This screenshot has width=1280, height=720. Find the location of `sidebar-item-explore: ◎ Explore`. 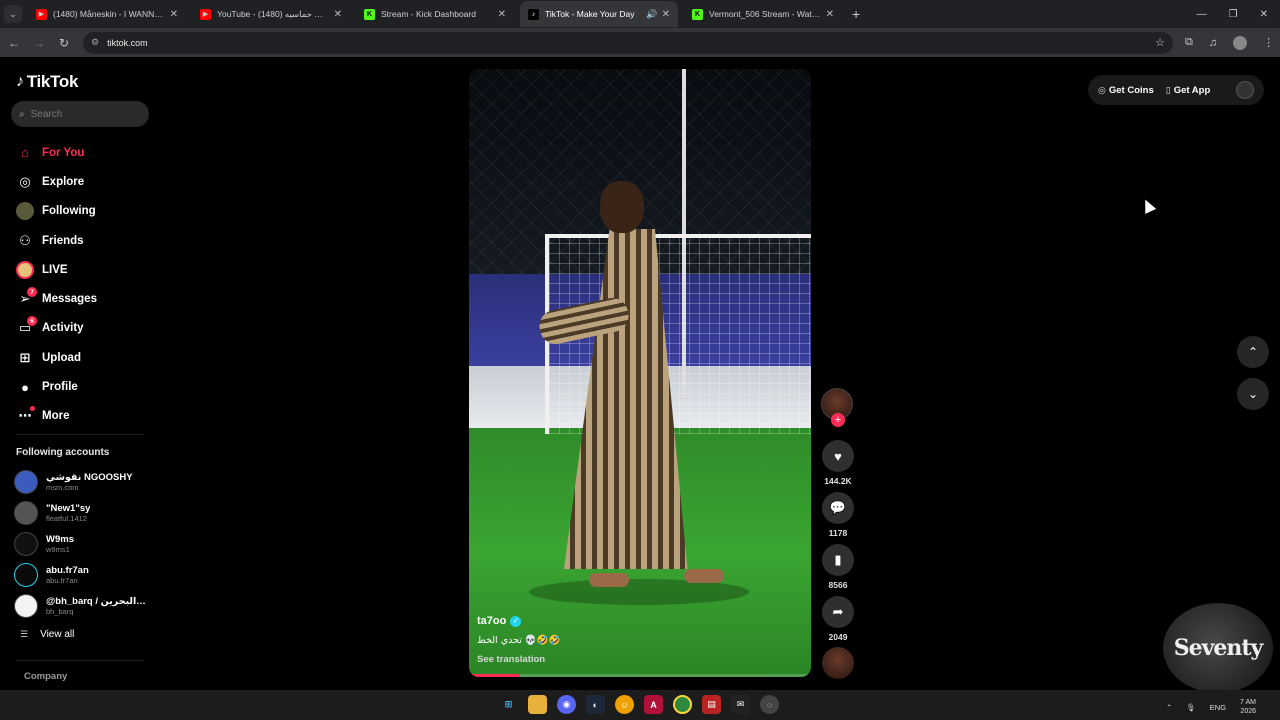

sidebar-item-explore: ◎ Explore is located at coordinates (86, 181).